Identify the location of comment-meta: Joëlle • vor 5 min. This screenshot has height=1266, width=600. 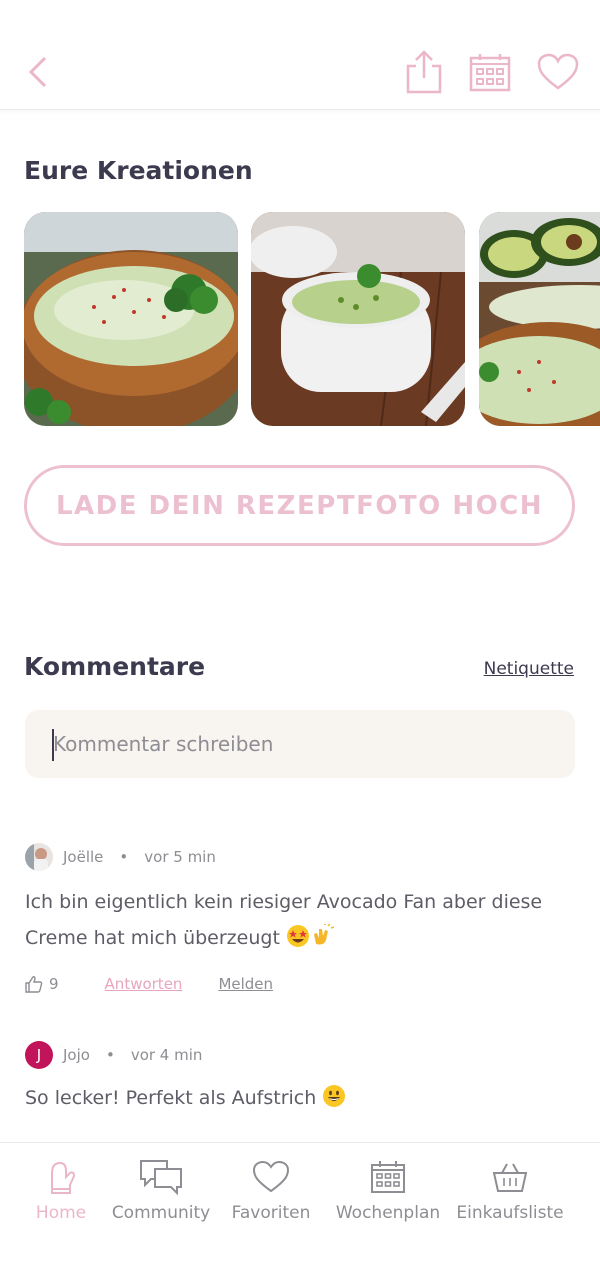
(300, 857).